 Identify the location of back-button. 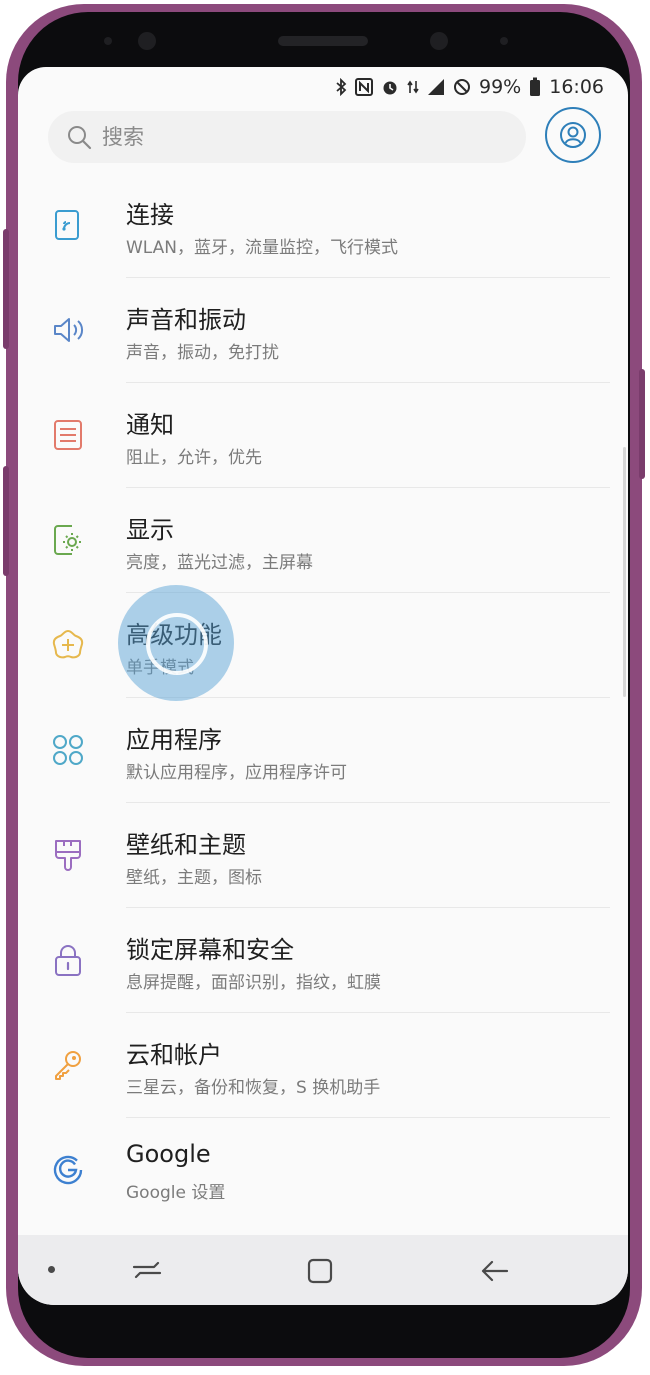
(495, 1273).